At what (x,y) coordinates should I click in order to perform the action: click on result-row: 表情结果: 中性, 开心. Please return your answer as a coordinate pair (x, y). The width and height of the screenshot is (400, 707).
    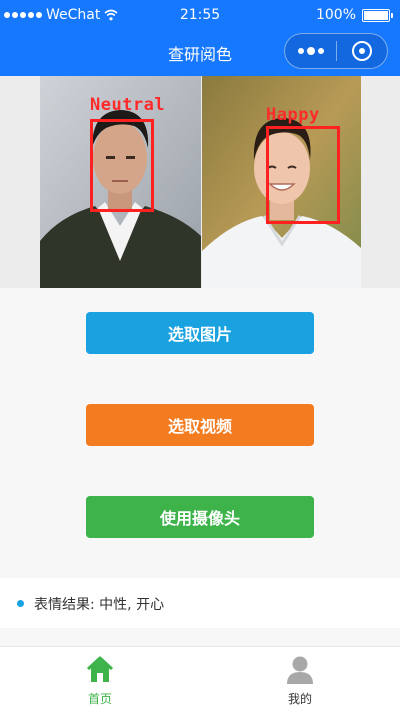
    Looking at the image, I should click on (200, 603).